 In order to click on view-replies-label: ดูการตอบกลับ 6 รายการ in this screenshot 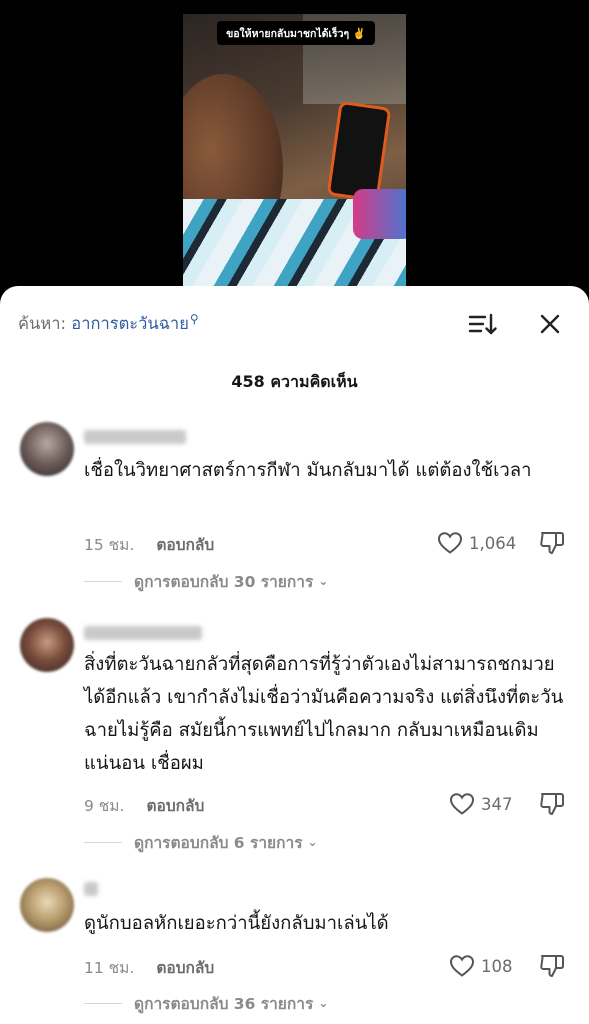, I will do `click(218, 842)`.